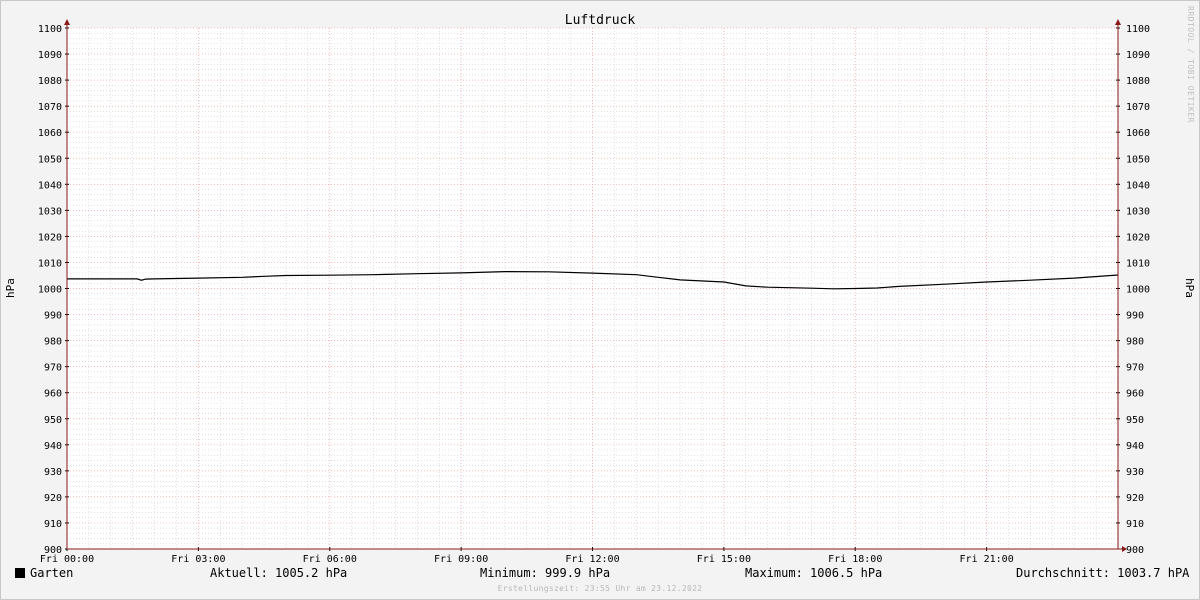 The width and height of the screenshot is (1200, 600). What do you see at coordinates (1138, 237) in the screenshot?
I see `y-tick-label-right: 1020` at bounding box center [1138, 237].